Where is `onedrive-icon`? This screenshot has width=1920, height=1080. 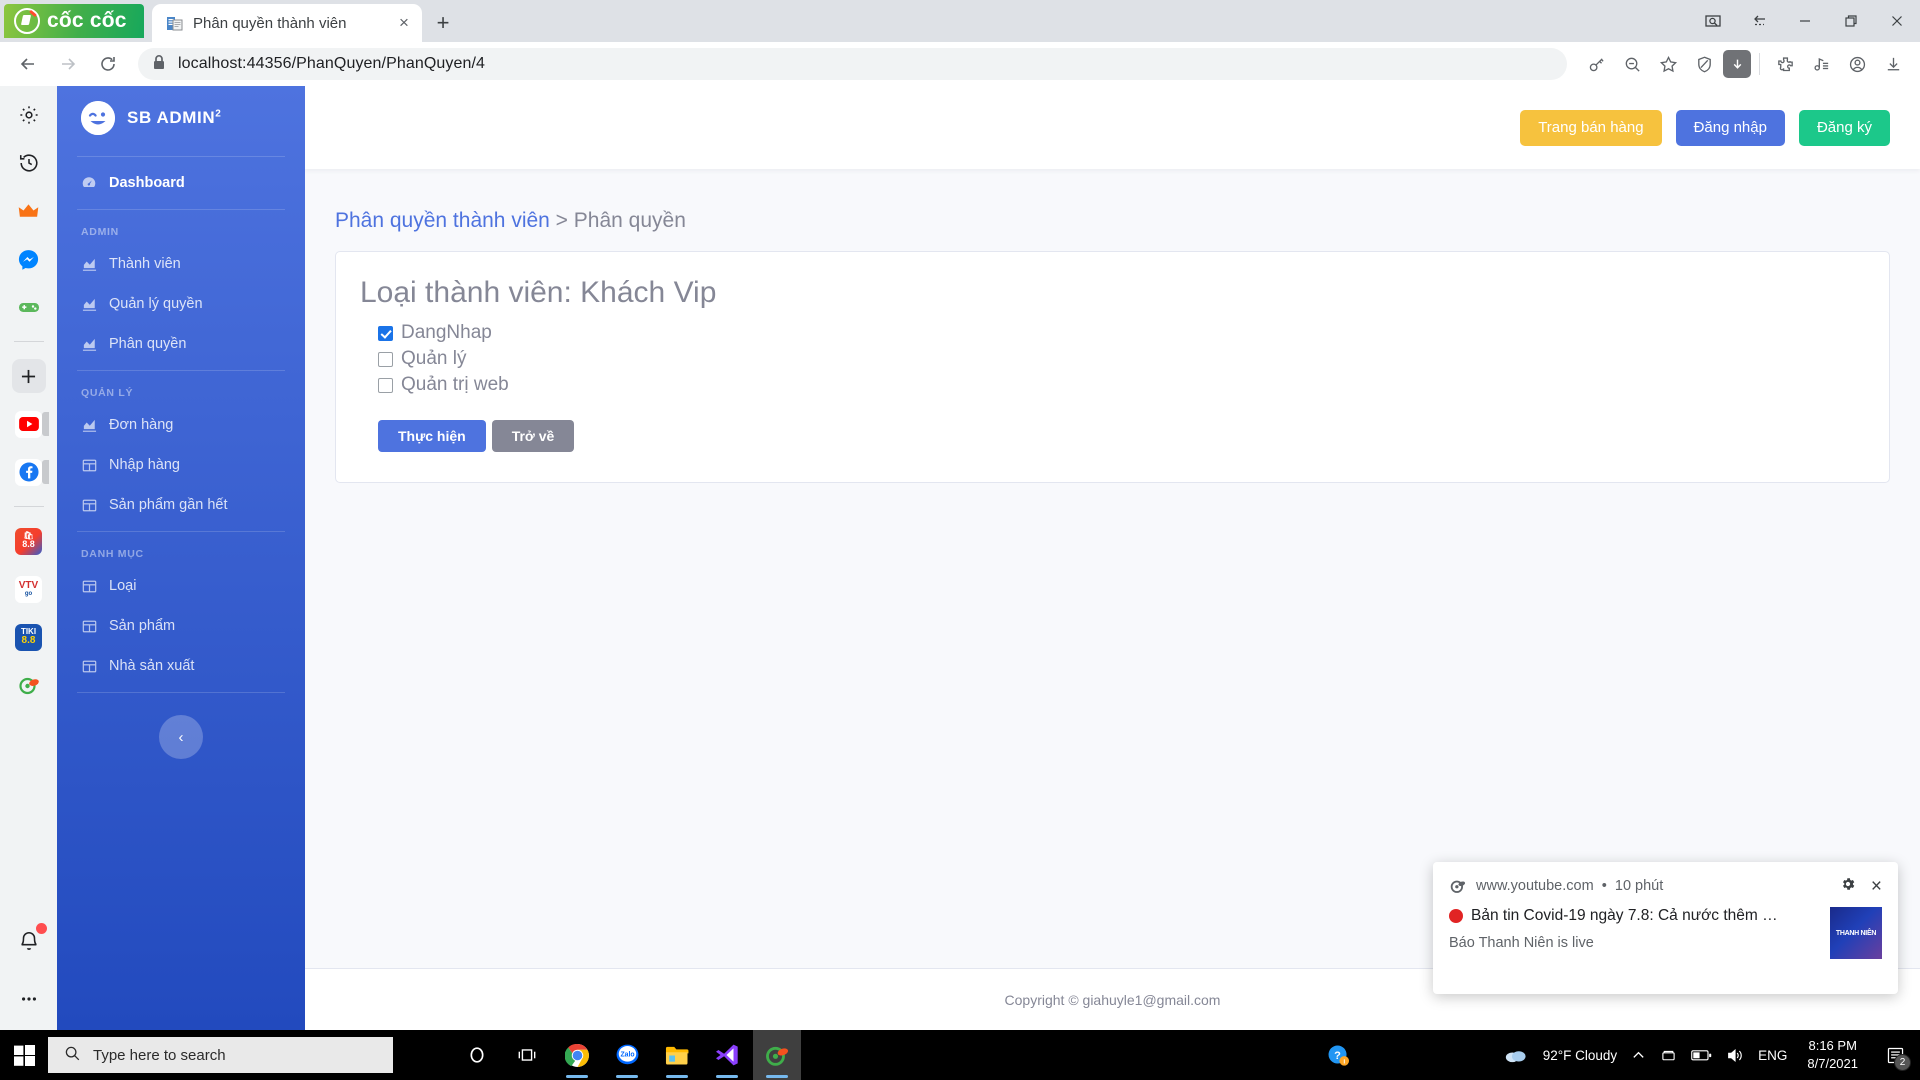
onedrive-icon is located at coordinates (1668, 1055).